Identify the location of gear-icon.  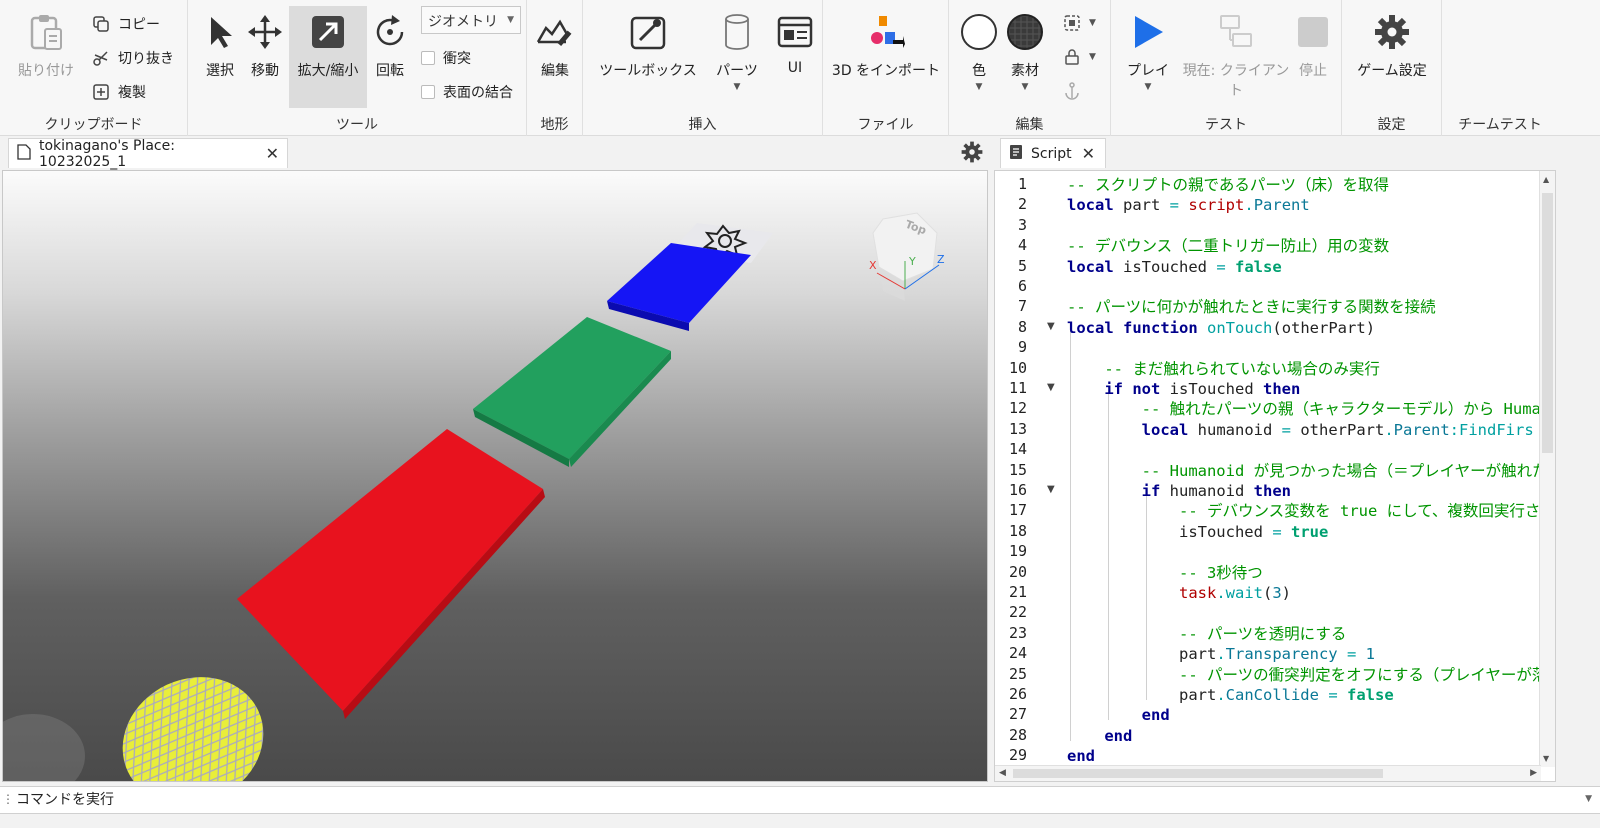
(1392, 32).